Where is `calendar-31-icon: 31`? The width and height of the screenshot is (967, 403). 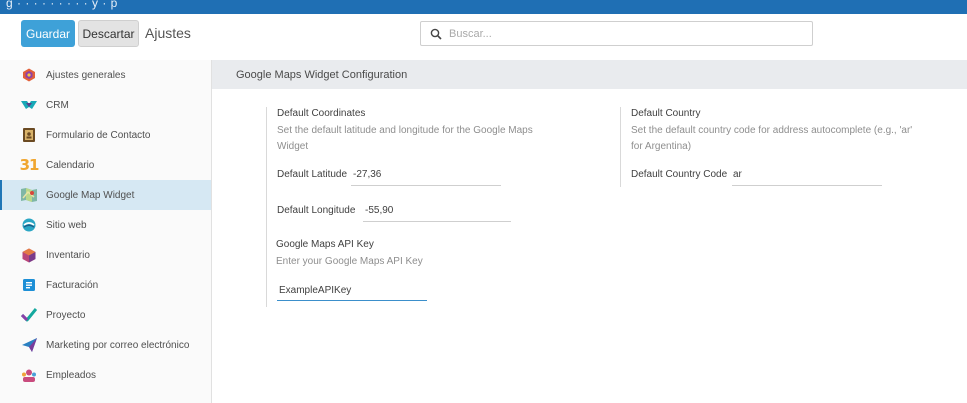
calendar-31-icon: 31 is located at coordinates (29, 165).